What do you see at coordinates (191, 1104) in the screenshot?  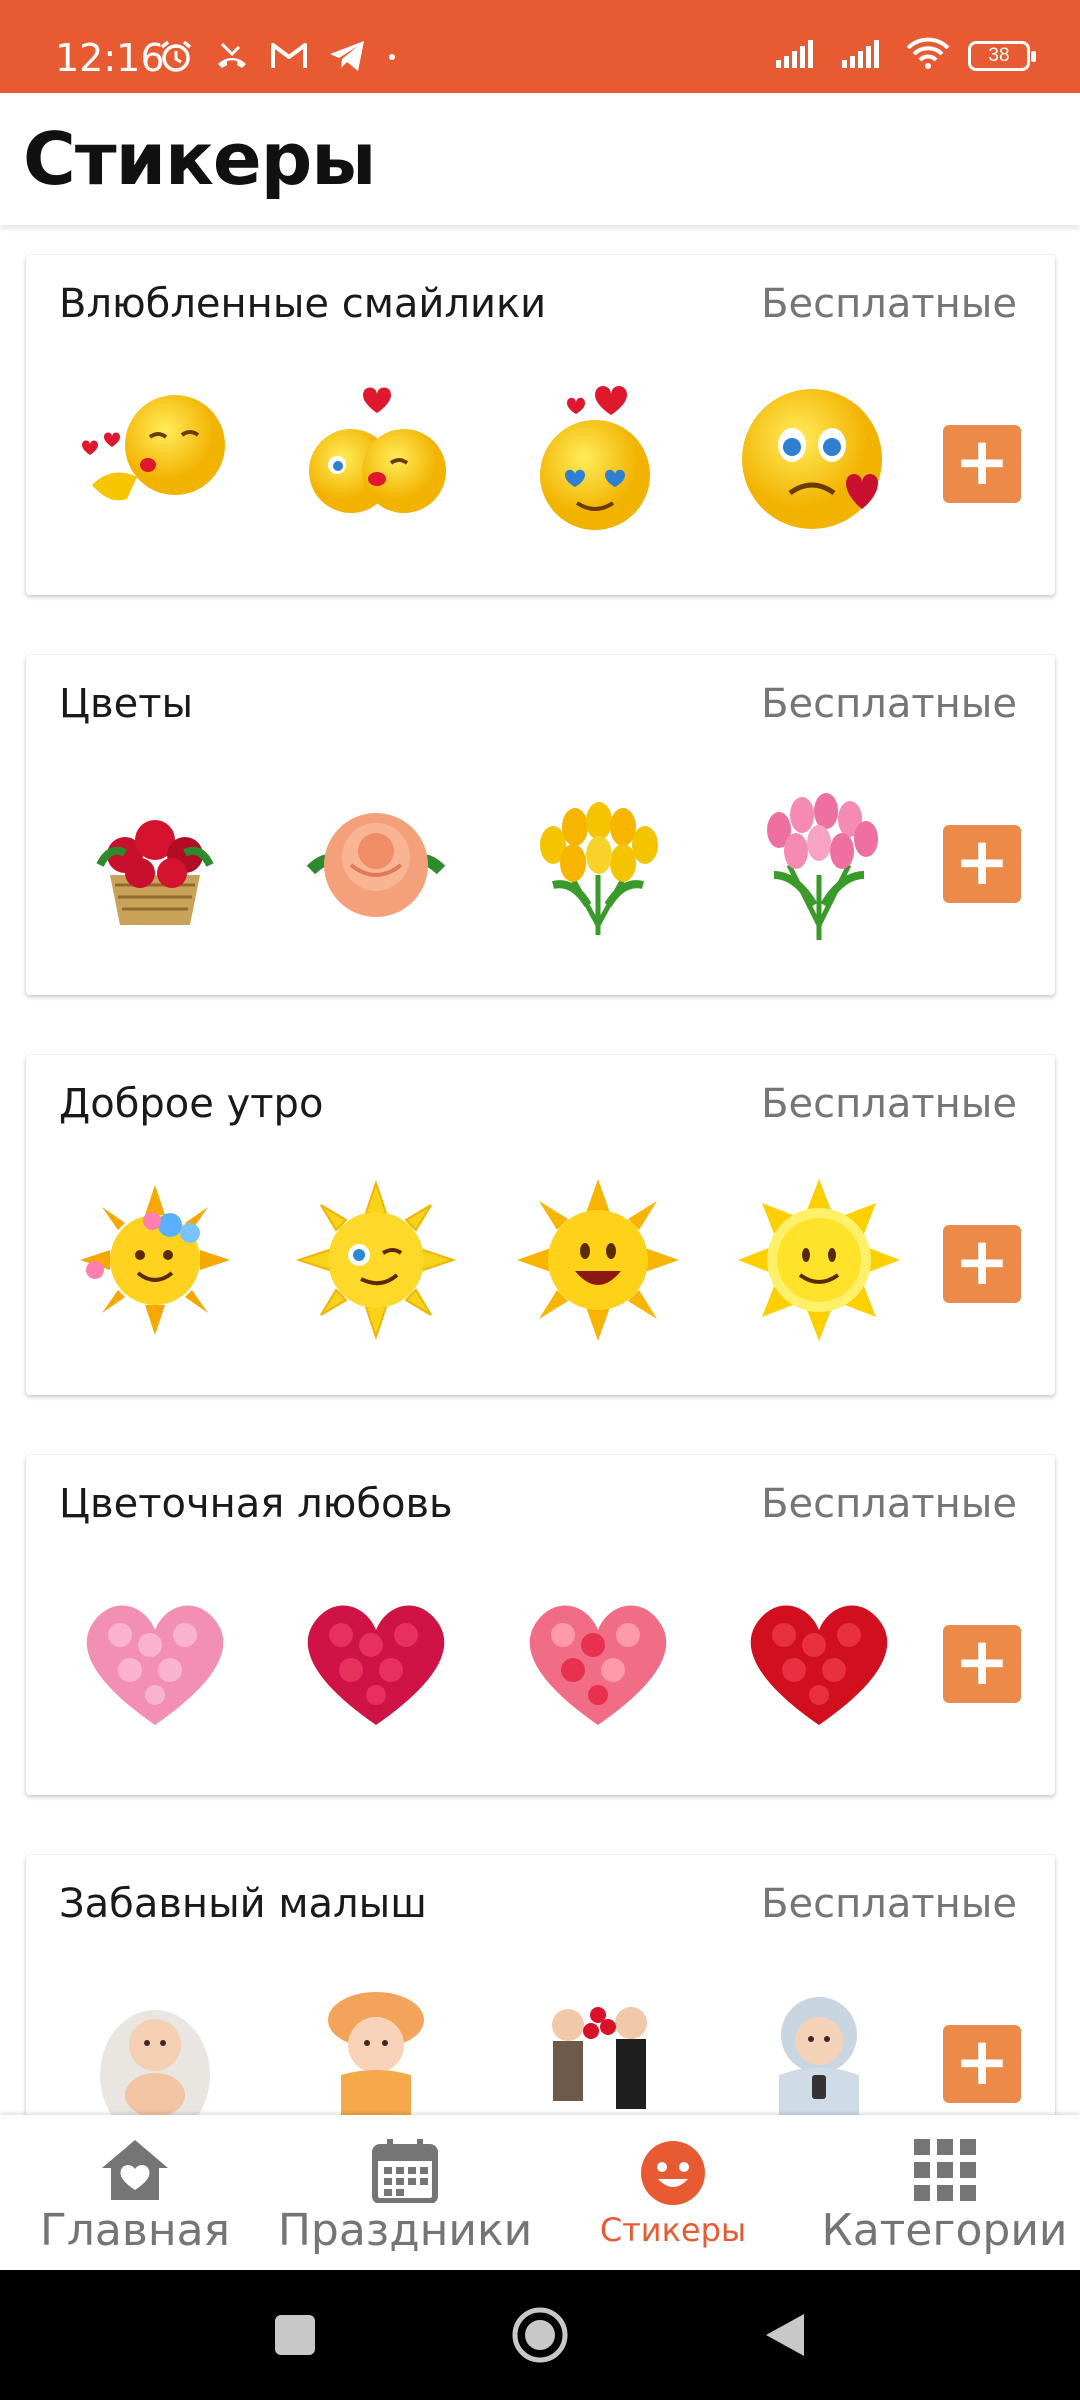 I see `pack-title: Доброе утро` at bounding box center [191, 1104].